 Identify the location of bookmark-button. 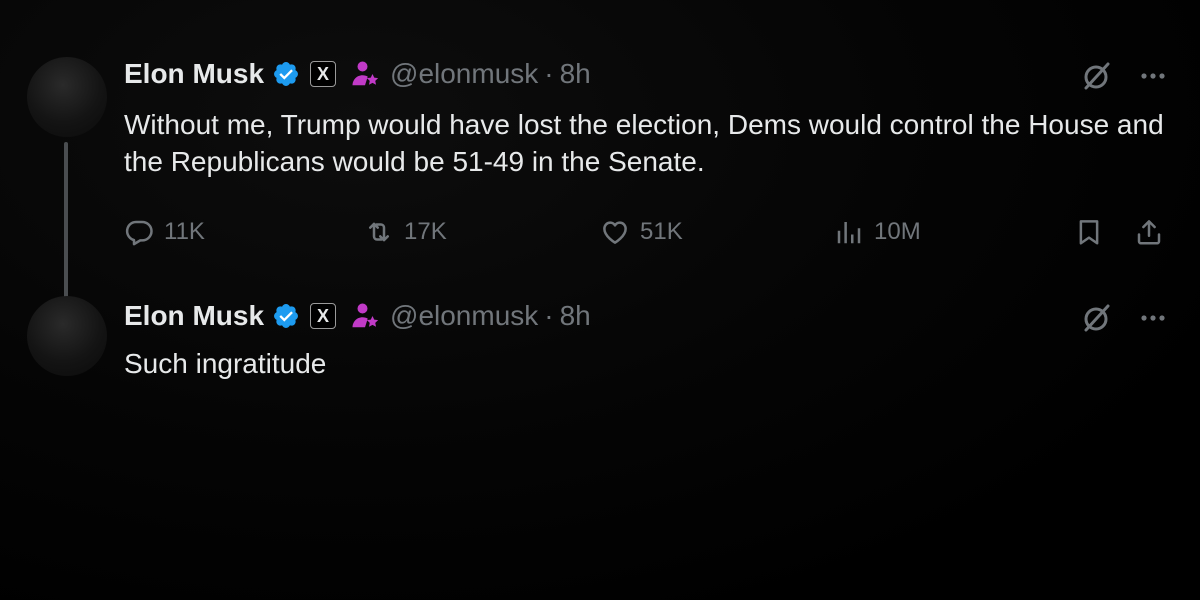
(1089, 232).